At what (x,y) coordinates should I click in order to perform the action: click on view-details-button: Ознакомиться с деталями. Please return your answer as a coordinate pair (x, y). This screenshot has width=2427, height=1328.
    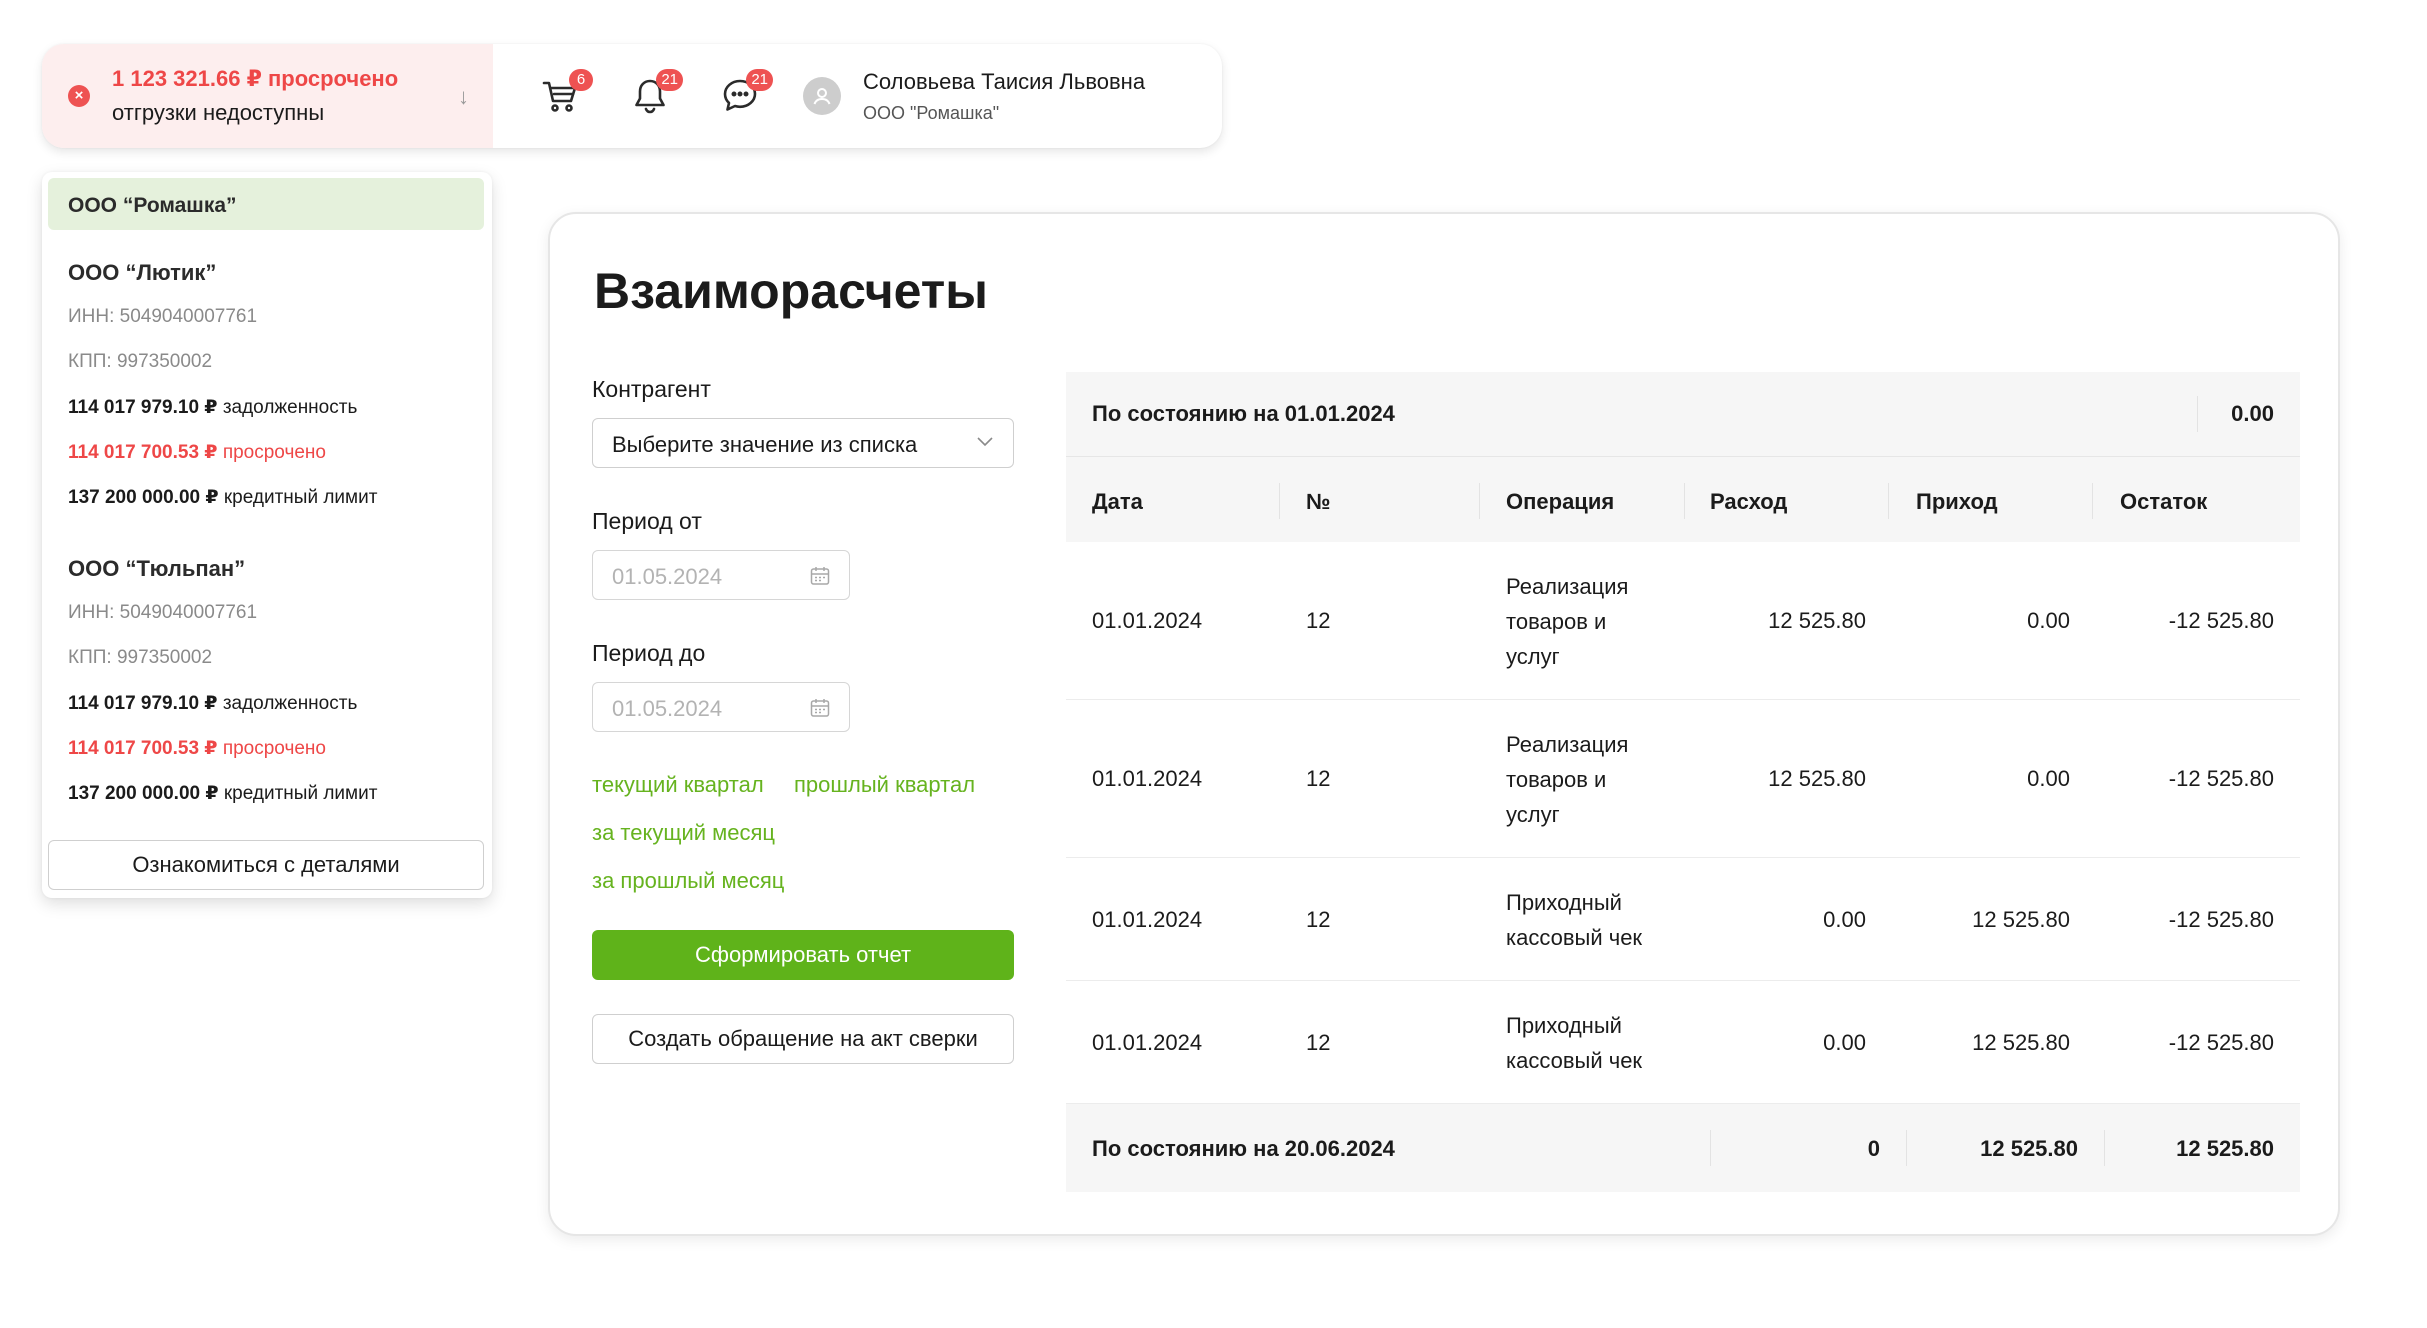
    Looking at the image, I should click on (266, 865).